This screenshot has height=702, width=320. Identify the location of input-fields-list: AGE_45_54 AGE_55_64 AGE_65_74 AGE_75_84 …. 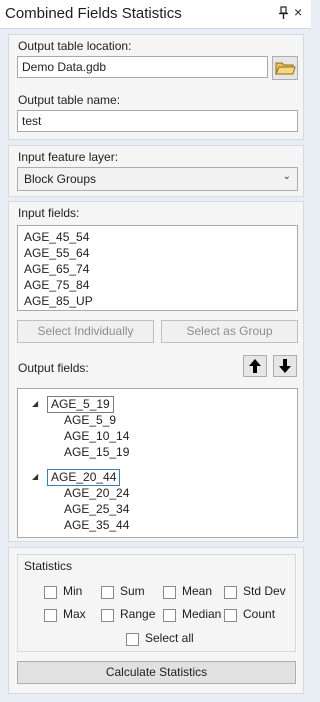
(157, 268).